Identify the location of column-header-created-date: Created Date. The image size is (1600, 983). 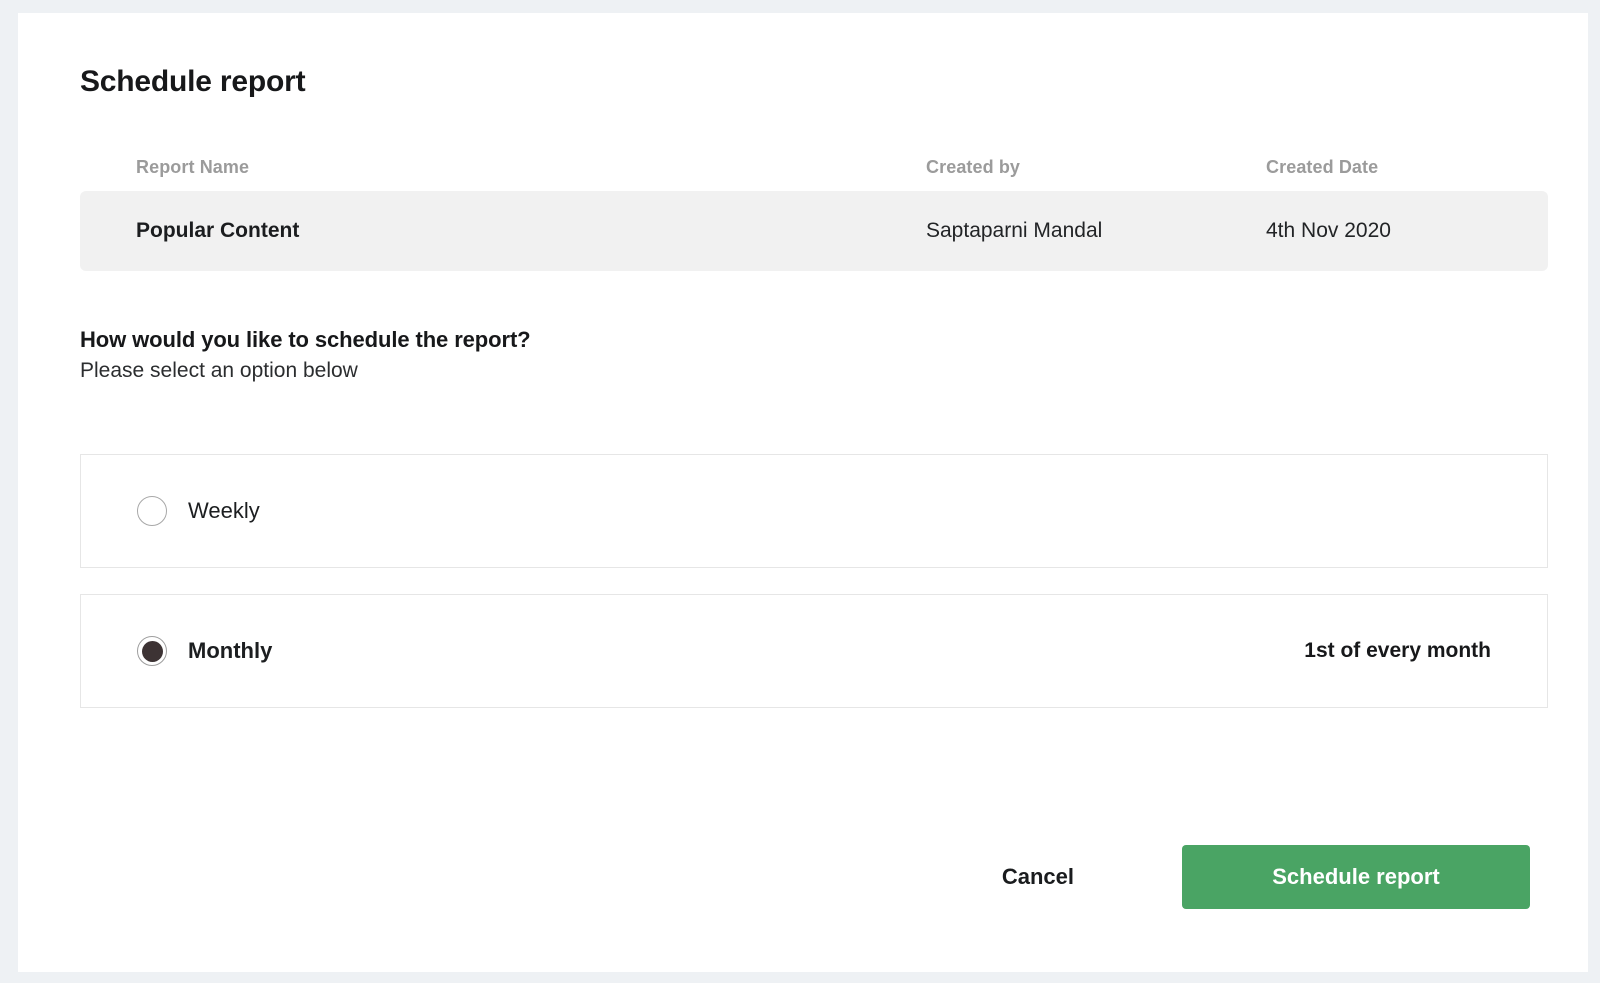
(1322, 166).